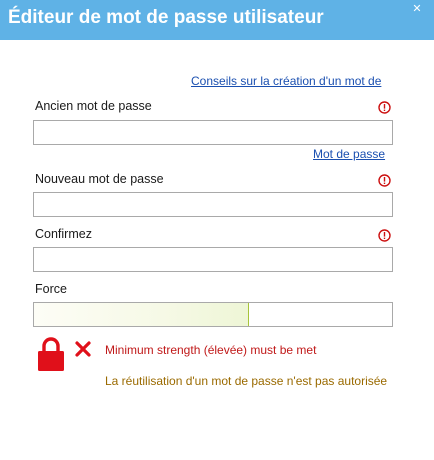 Image resolution: width=434 pixels, height=460 pixels. What do you see at coordinates (166, 17) in the screenshot?
I see `window-title: Éditeur de mot de passe utilisateur` at bounding box center [166, 17].